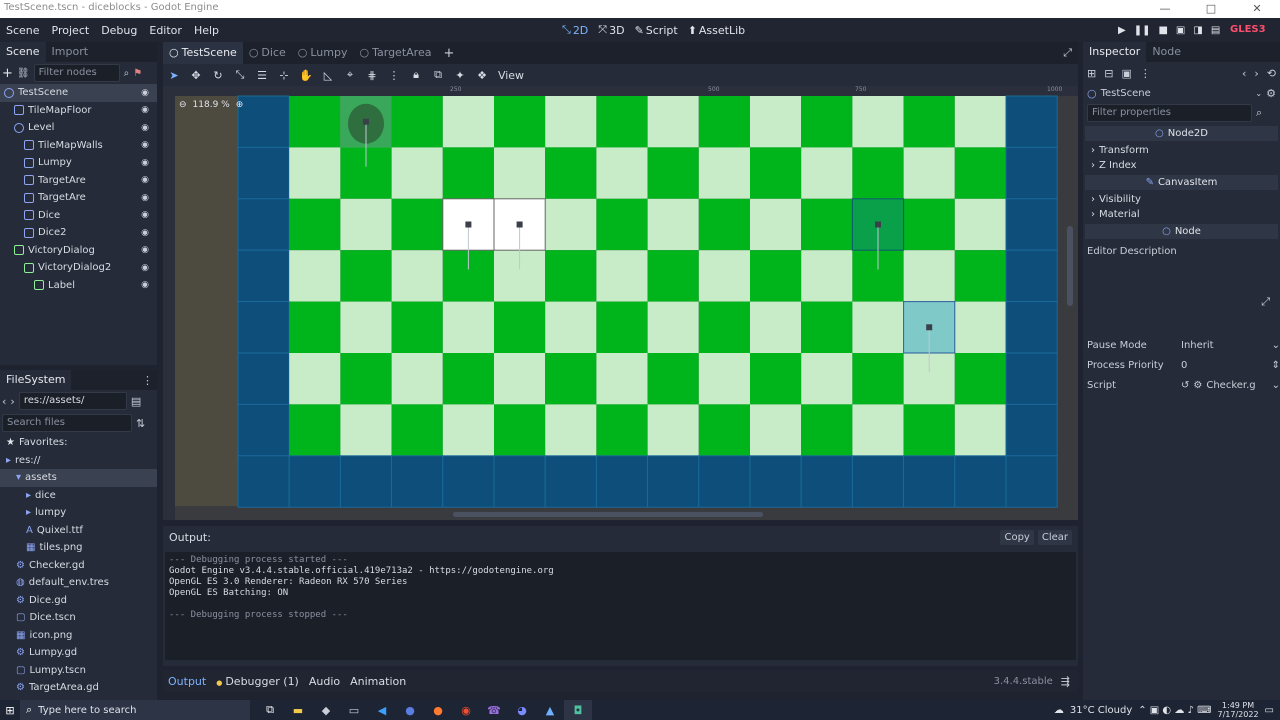 The width and height of the screenshot is (1280, 720). I want to click on open-resource-icon: ⊟, so click(1108, 73).